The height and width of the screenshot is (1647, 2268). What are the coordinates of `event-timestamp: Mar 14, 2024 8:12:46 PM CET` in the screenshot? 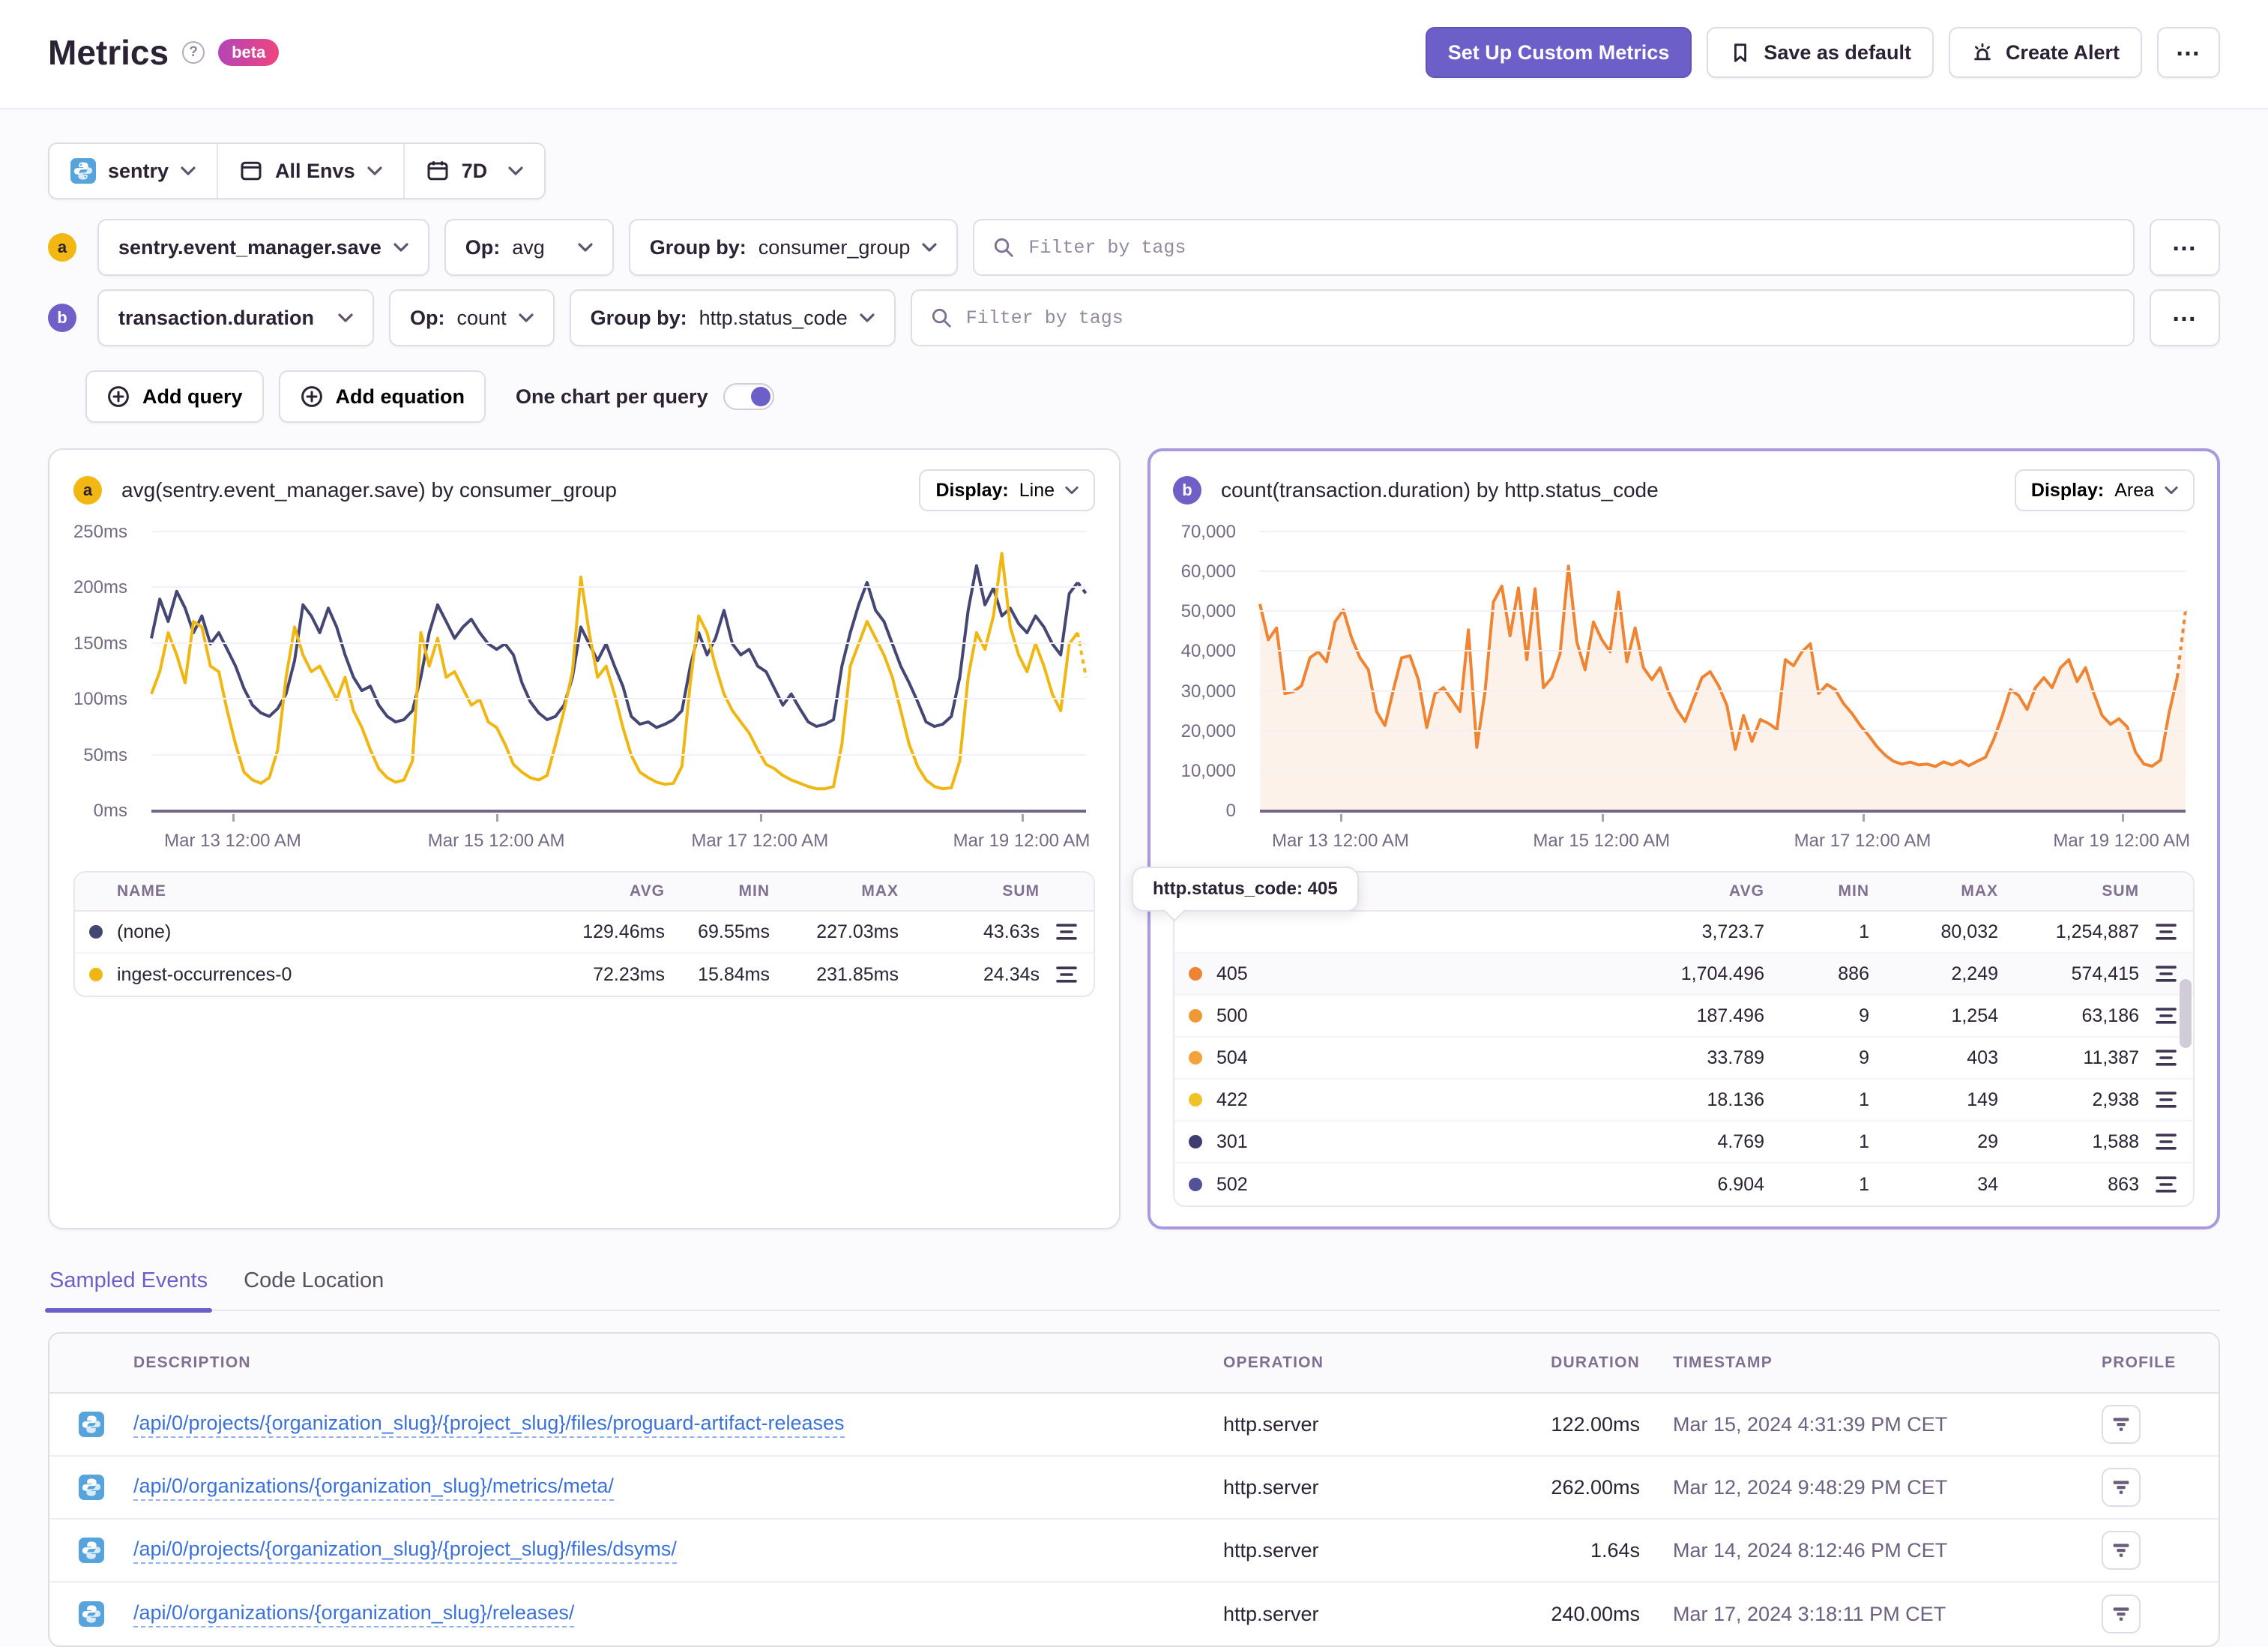 It's located at (1810, 1550).